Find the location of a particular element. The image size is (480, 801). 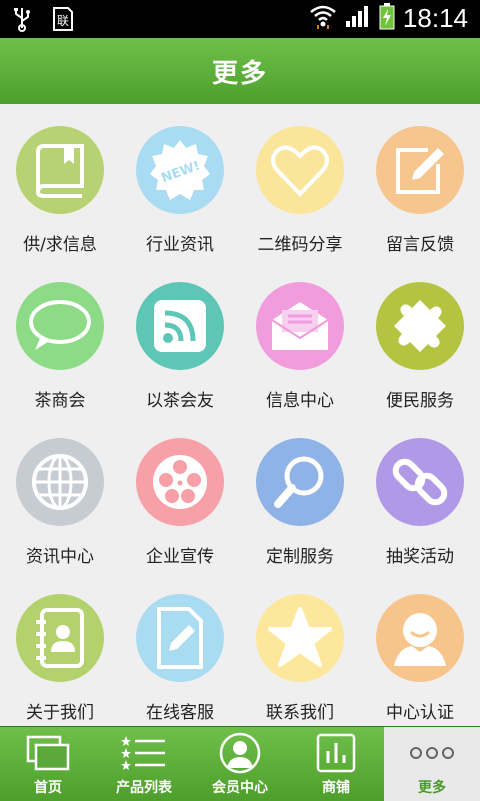

shop-chart-icon is located at coordinates (336, 753).